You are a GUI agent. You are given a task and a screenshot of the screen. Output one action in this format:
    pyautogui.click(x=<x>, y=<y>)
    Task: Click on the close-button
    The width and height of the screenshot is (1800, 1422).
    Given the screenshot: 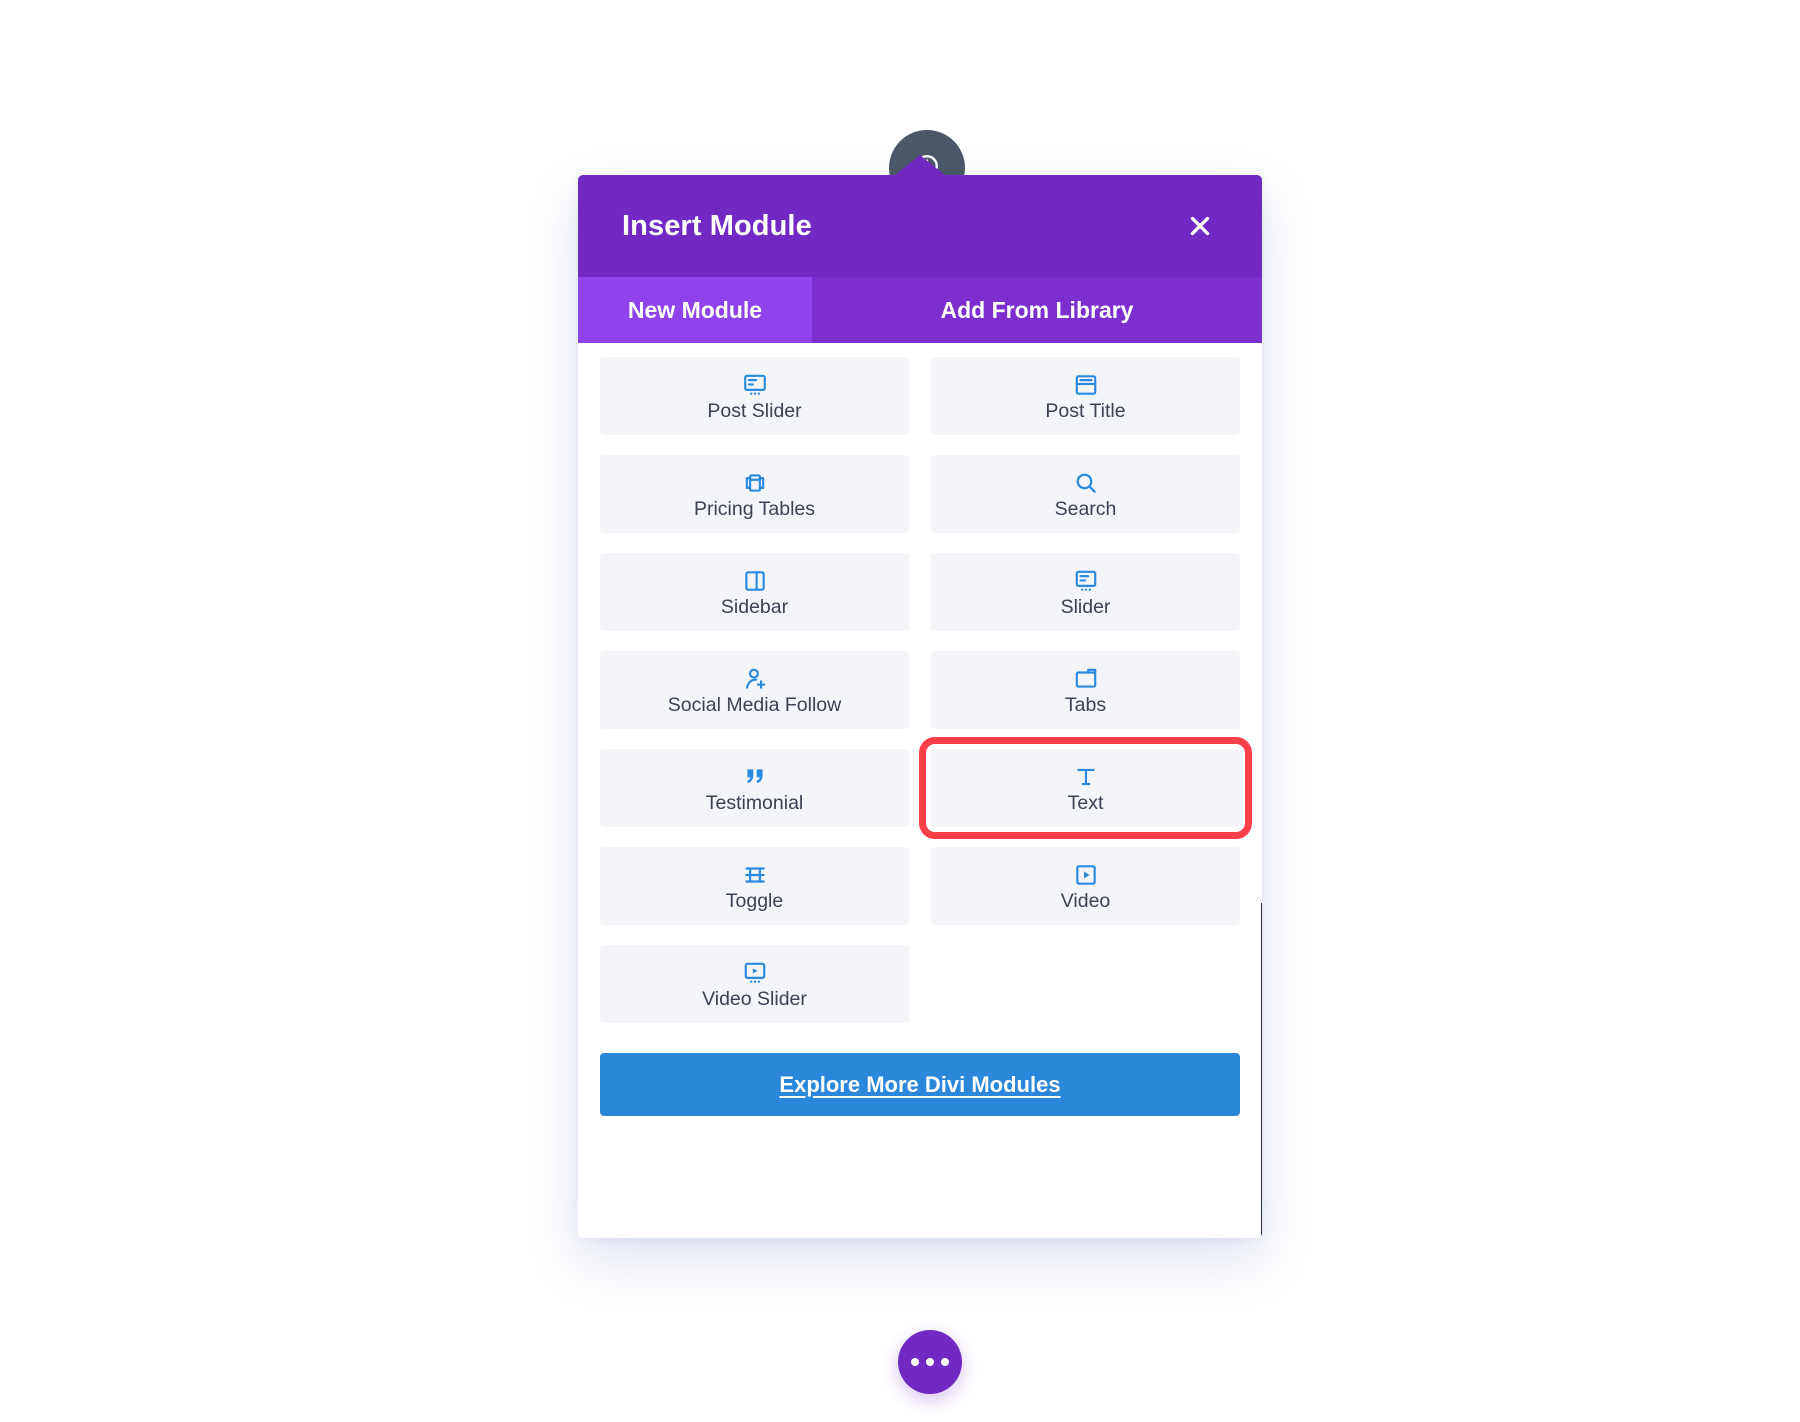 What is the action you would take?
    pyautogui.click(x=1200, y=226)
    